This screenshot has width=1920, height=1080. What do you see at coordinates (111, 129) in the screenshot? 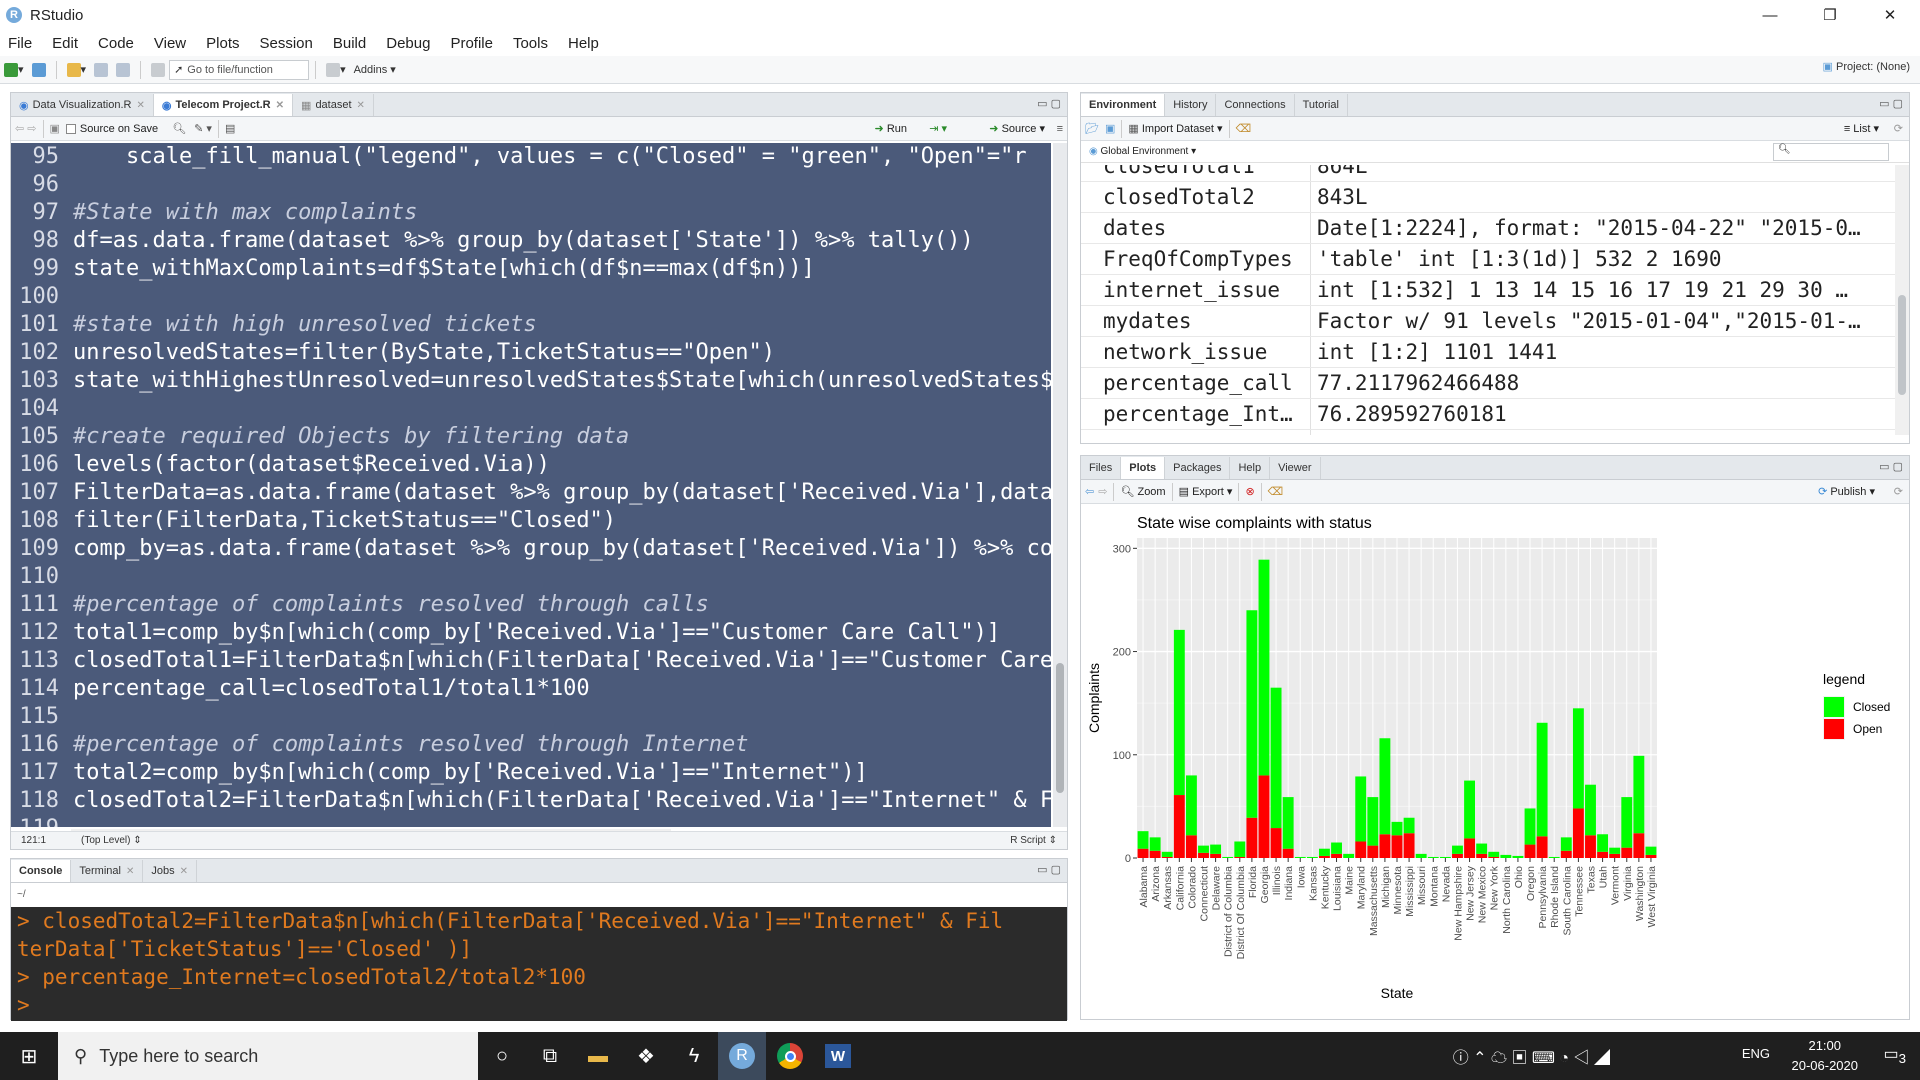
I see `source-on-save-checkbox: Source on Save` at bounding box center [111, 129].